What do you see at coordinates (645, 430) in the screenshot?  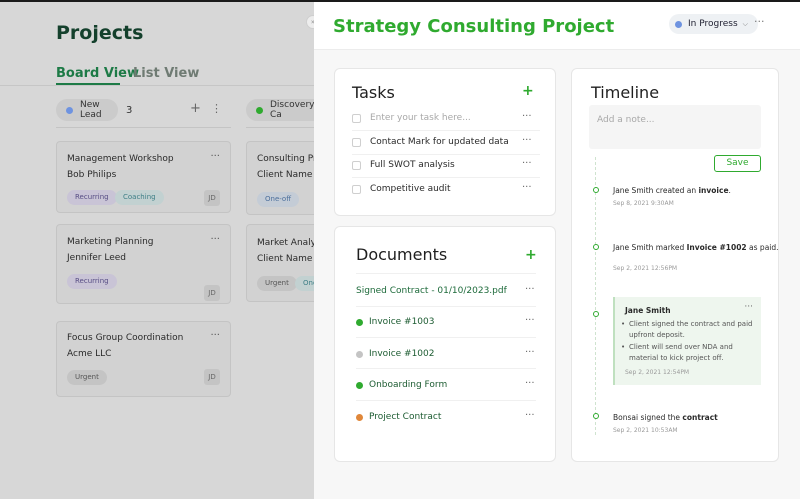 I see `timeline-date: Sep 2, 2021 10:53AM` at bounding box center [645, 430].